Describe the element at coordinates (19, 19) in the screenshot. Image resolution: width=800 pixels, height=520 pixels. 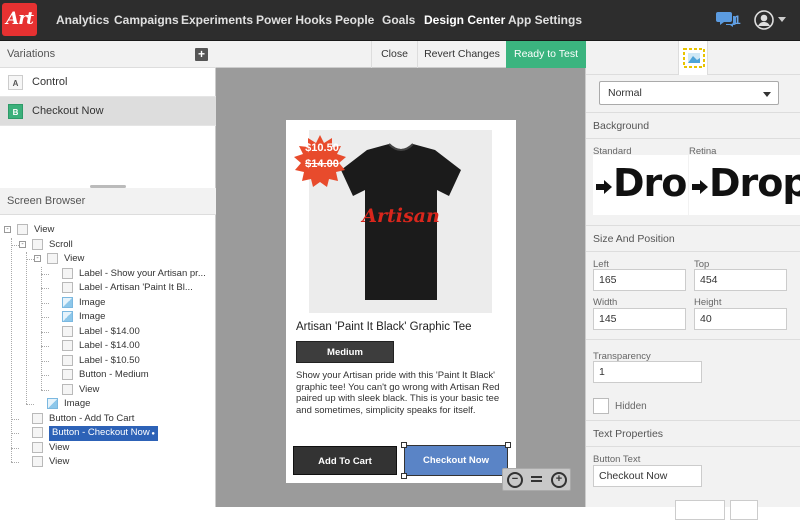
I see `app-logo: Art` at that location.